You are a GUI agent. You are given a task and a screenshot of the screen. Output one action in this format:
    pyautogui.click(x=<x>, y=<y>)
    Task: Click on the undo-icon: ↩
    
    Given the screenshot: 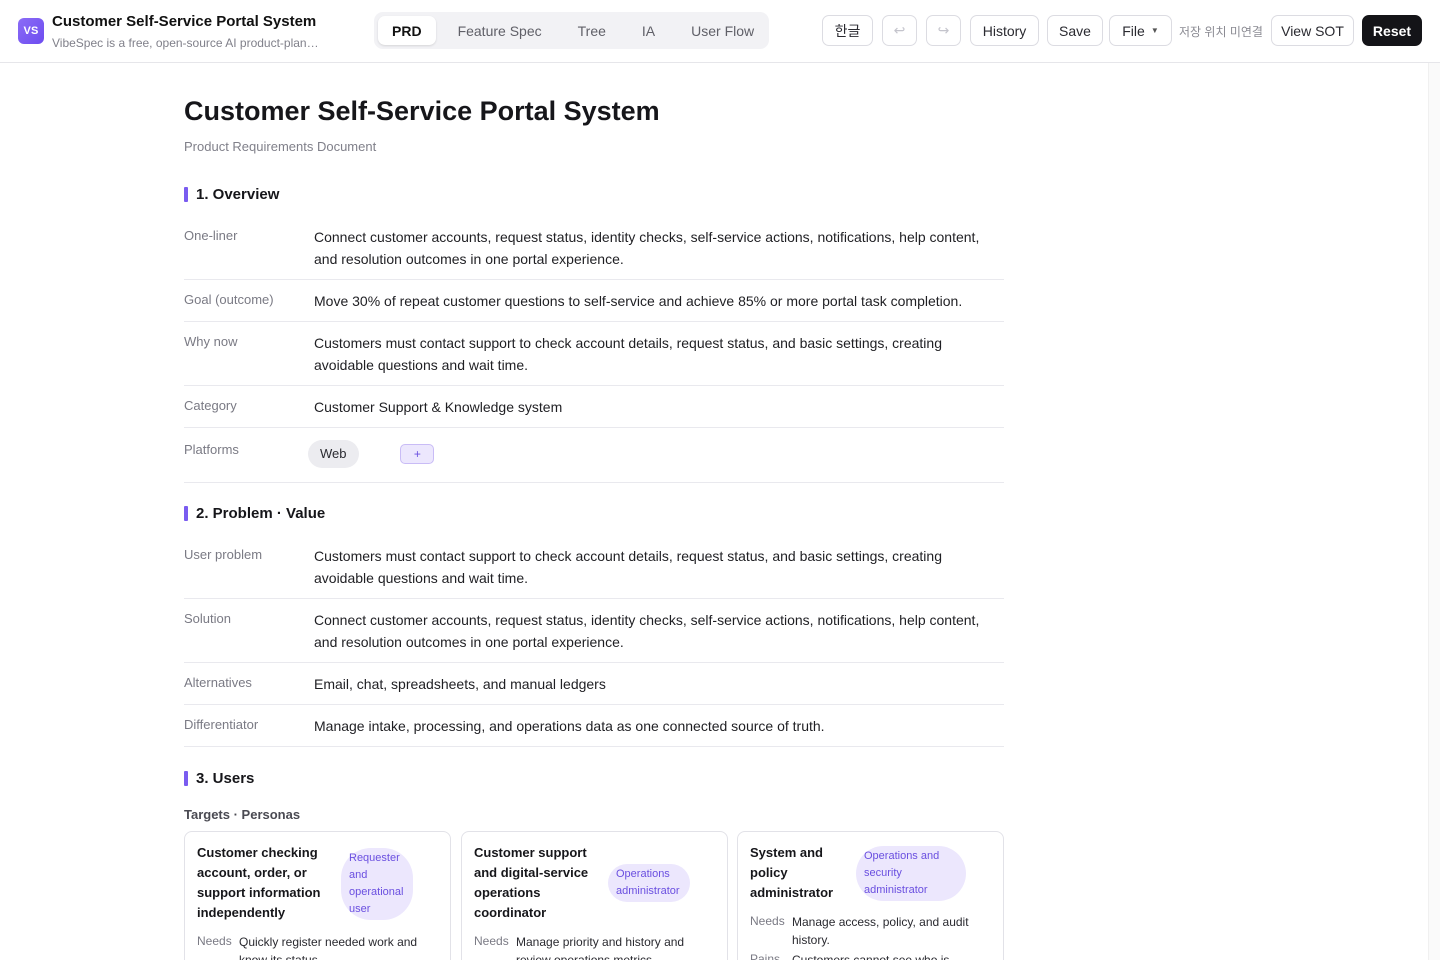 What is the action you would take?
    pyautogui.click(x=899, y=30)
    